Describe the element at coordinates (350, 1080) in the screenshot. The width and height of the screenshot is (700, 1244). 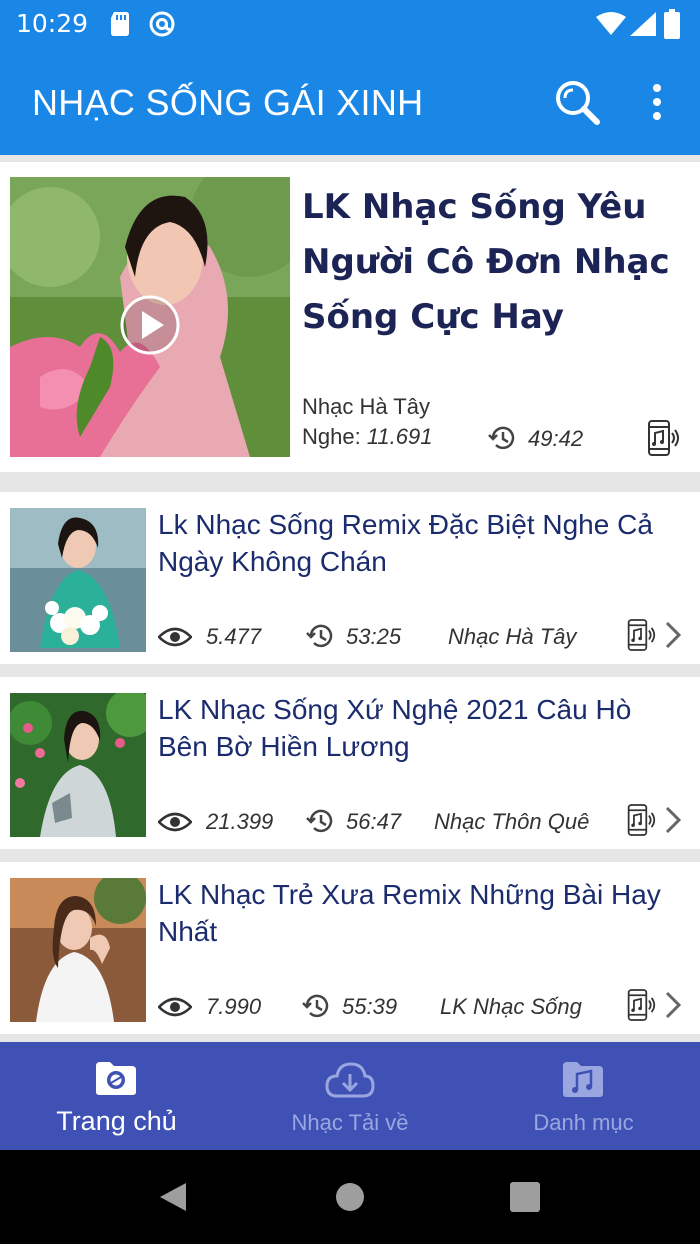
I see `cloud-download-icon` at that location.